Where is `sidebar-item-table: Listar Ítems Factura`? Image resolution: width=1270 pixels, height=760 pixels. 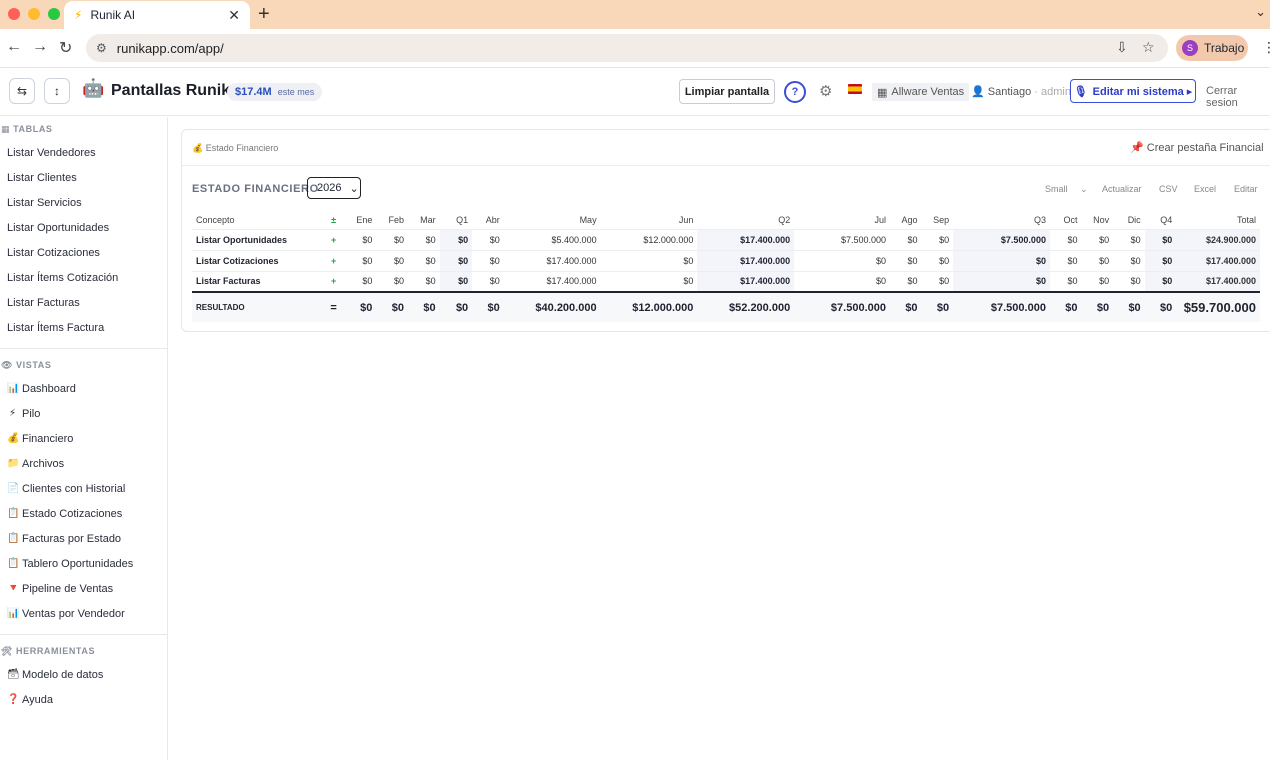 sidebar-item-table: Listar Ítems Factura is located at coordinates (83, 327).